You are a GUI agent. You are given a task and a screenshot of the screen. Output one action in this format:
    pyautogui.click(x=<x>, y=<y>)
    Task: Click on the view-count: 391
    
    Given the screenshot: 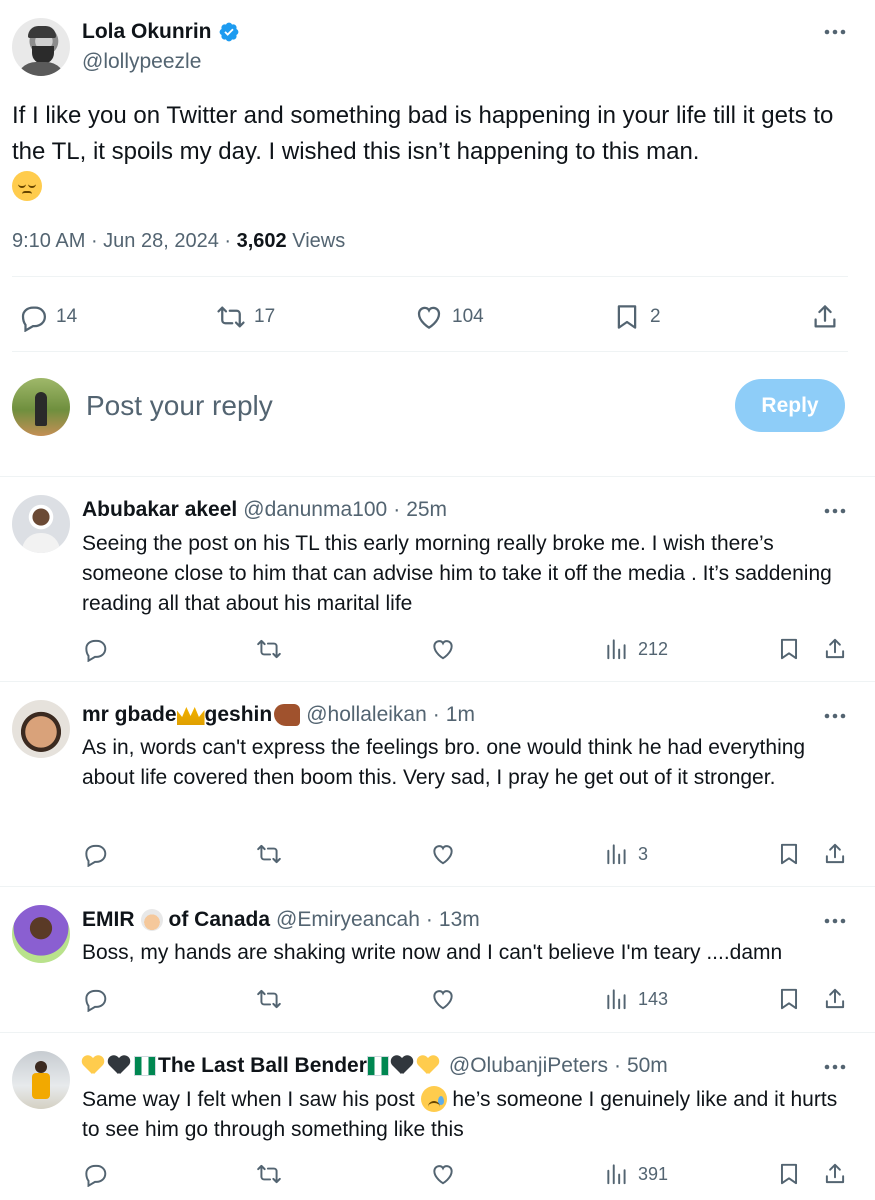 What is the action you would take?
    pyautogui.click(x=653, y=1173)
    